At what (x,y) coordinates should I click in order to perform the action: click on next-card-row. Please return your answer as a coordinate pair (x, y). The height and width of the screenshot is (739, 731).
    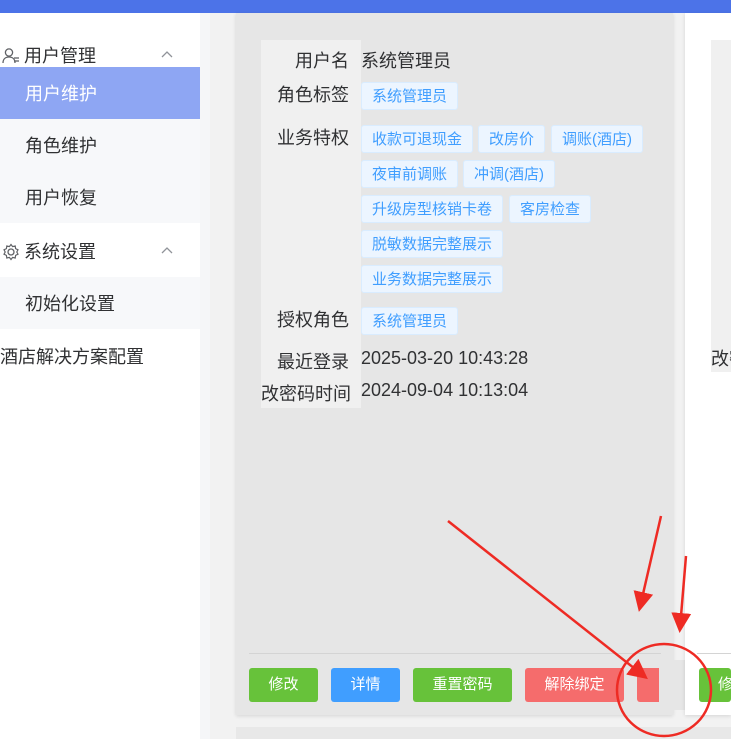
    Looking at the image, I should click on (483, 733).